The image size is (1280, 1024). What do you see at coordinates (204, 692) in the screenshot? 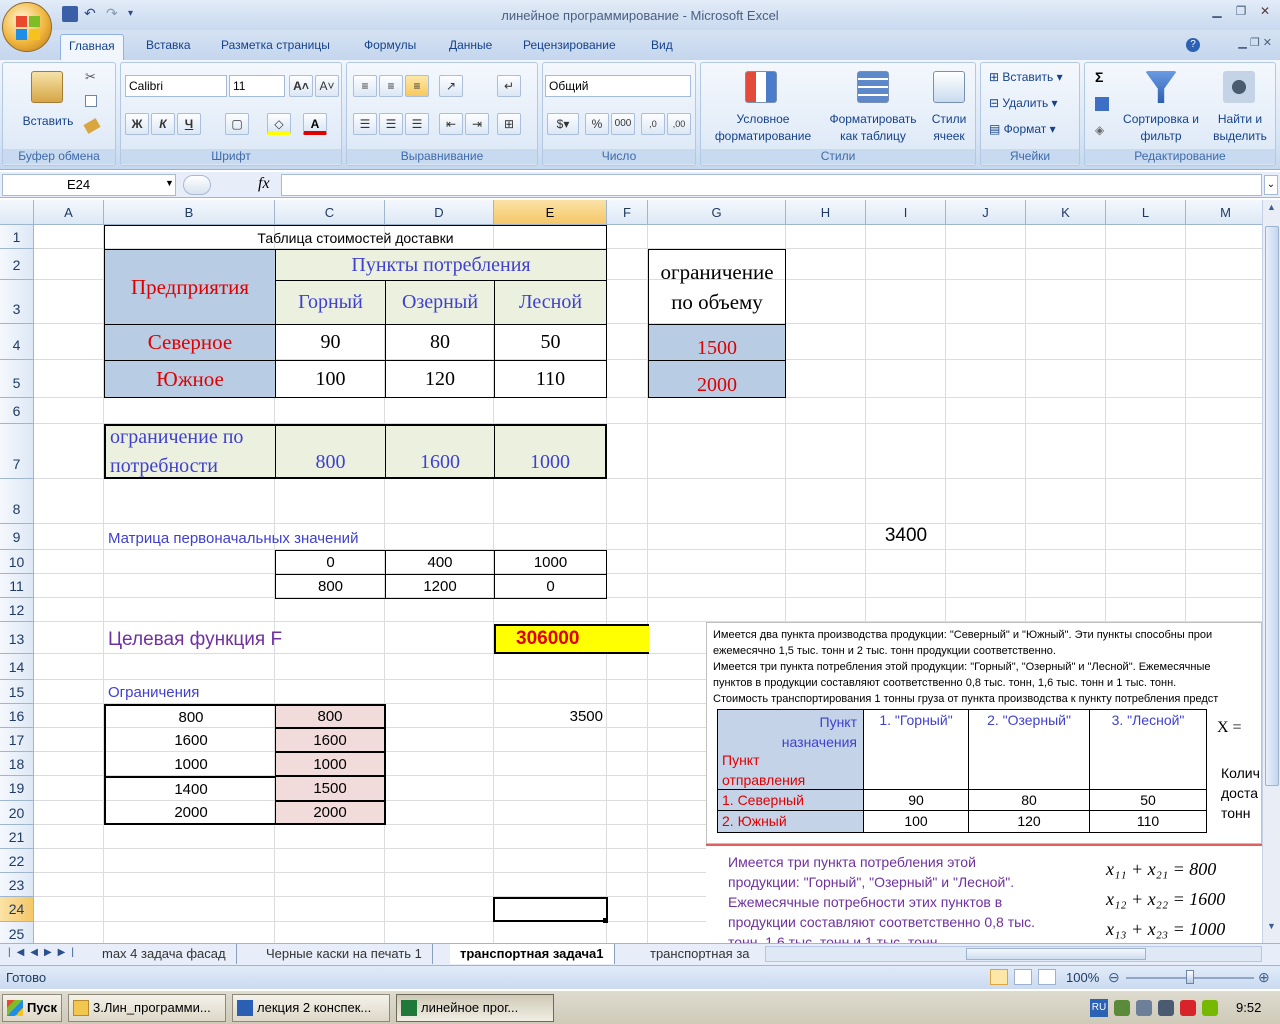
I see `constraints-title: Ограничения` at bounding box center [204, 692].